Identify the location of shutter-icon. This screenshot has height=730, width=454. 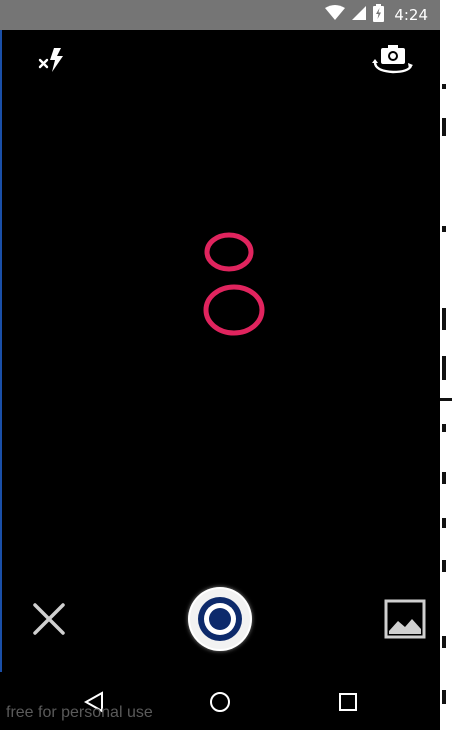
(220, 619).